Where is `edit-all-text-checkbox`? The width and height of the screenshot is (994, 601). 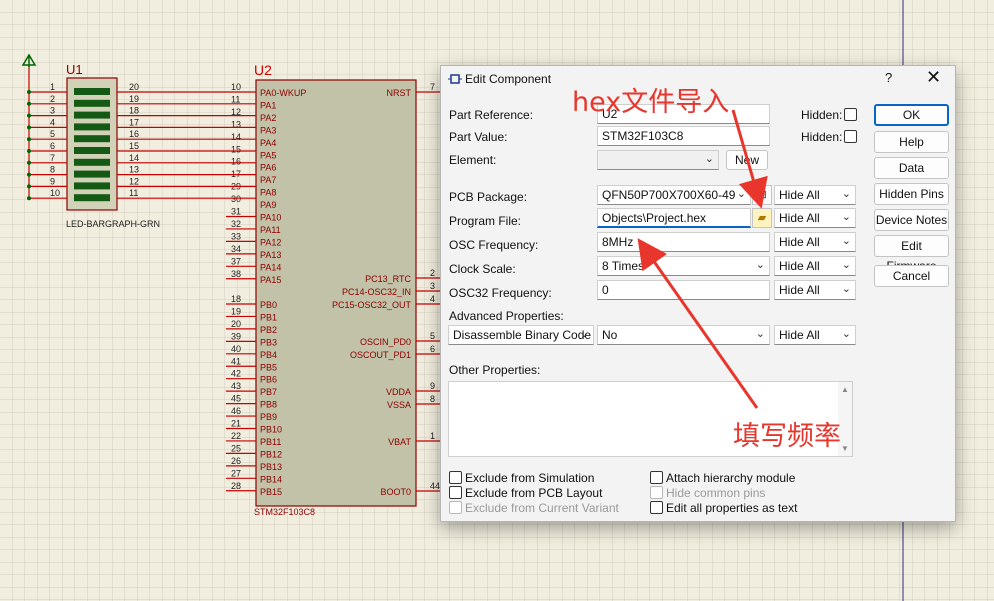 edit-all-text-checkbox is located at coordinates (656, 507).